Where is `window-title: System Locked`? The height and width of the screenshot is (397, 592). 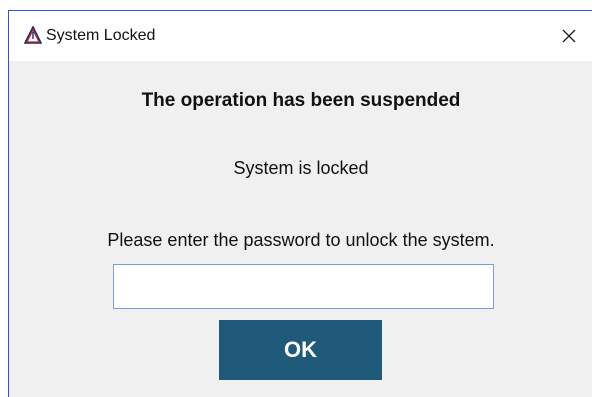 window-title: System Locked is located at coordinates (101, 35).